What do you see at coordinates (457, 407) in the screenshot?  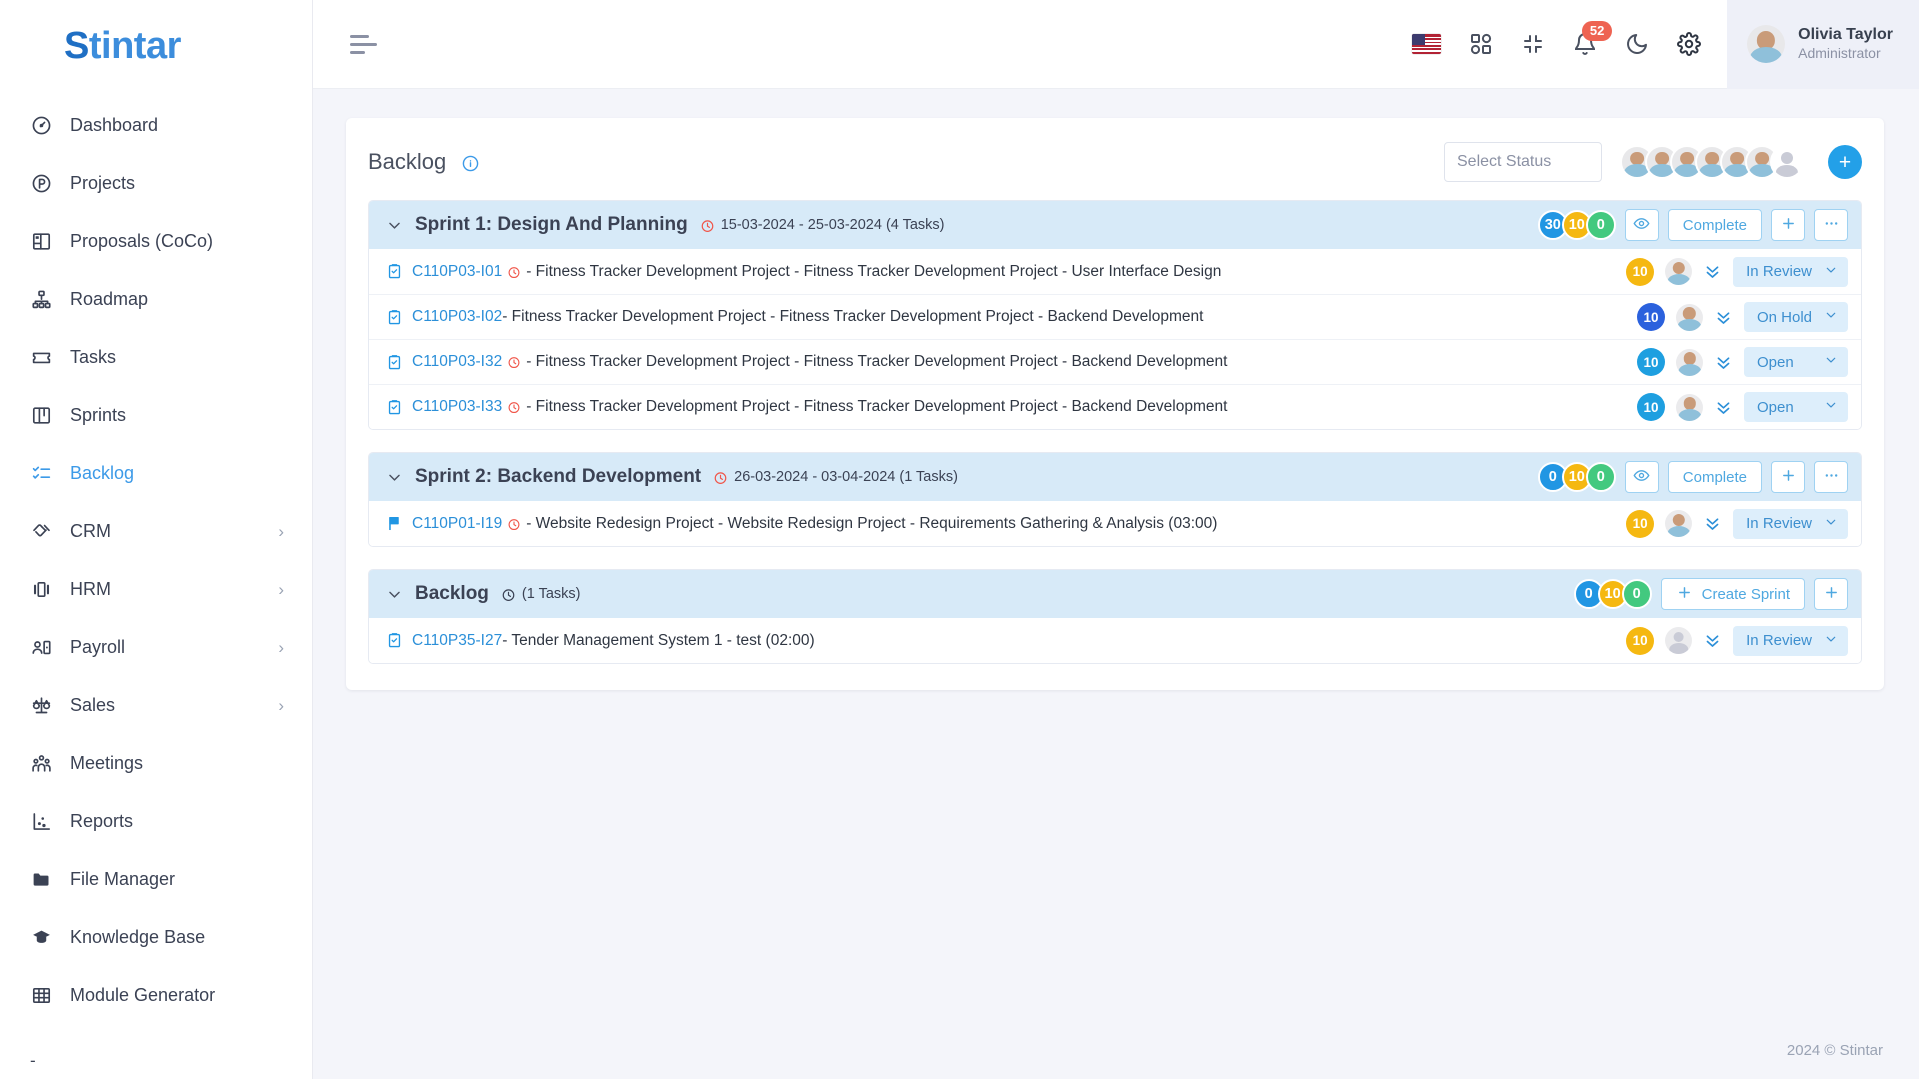 I see `task-id-link: C110P03-I33` at bounding box center [457, 407].